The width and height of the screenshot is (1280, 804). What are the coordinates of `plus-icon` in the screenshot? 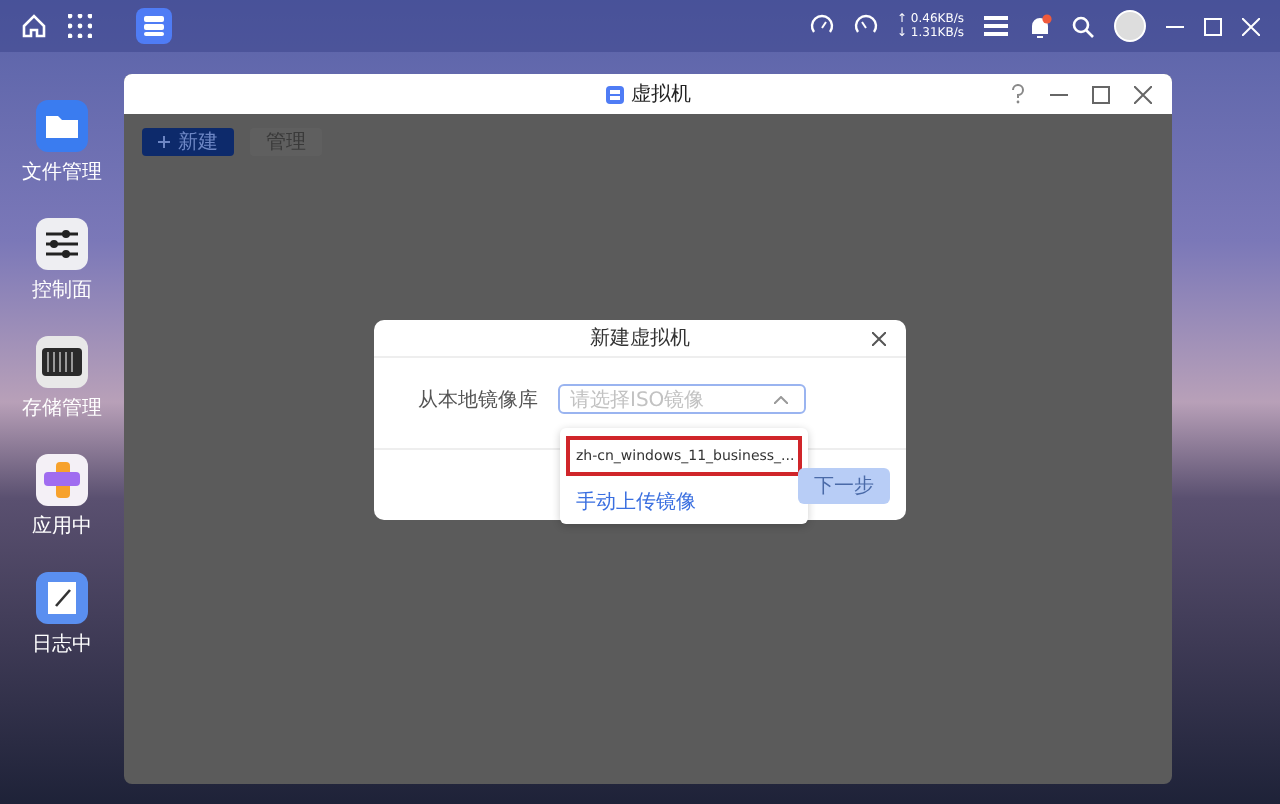 It's located at (164, 142).